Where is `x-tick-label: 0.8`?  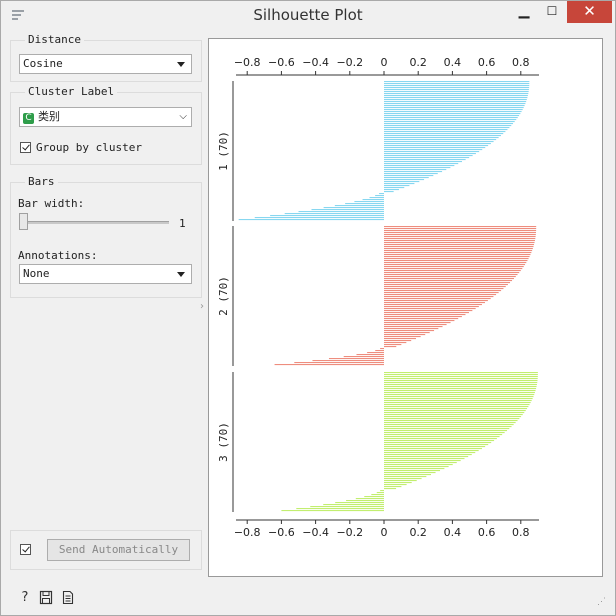
x-tick-label: 0.8 is located at coordinates (521, 532).